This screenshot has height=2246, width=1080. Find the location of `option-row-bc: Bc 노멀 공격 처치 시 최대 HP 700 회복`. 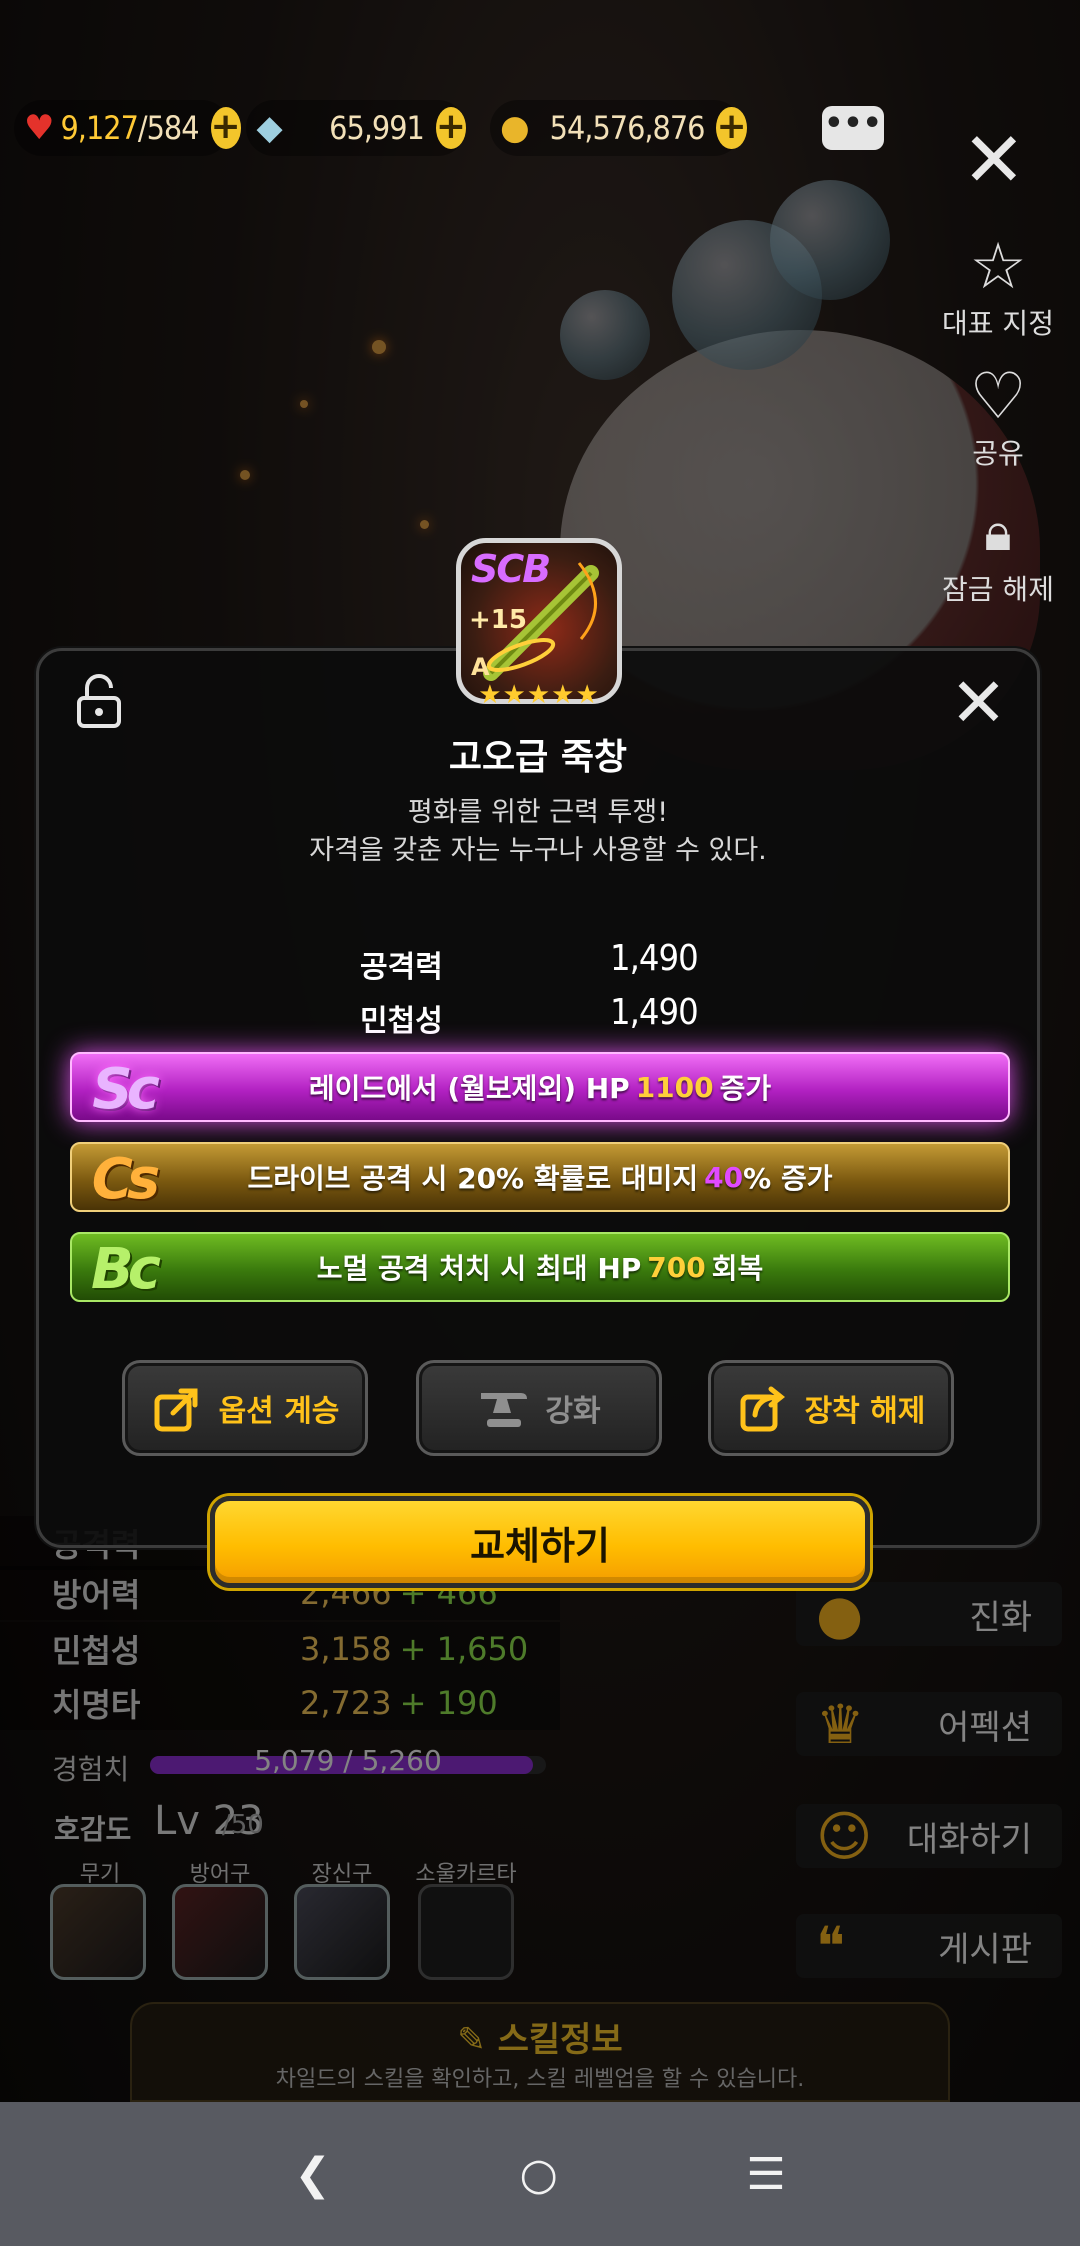

option-row-bc: Bc 노멀 공격 처치 시 최대 HP 700 회복 is located at coordinates (540, 1267).